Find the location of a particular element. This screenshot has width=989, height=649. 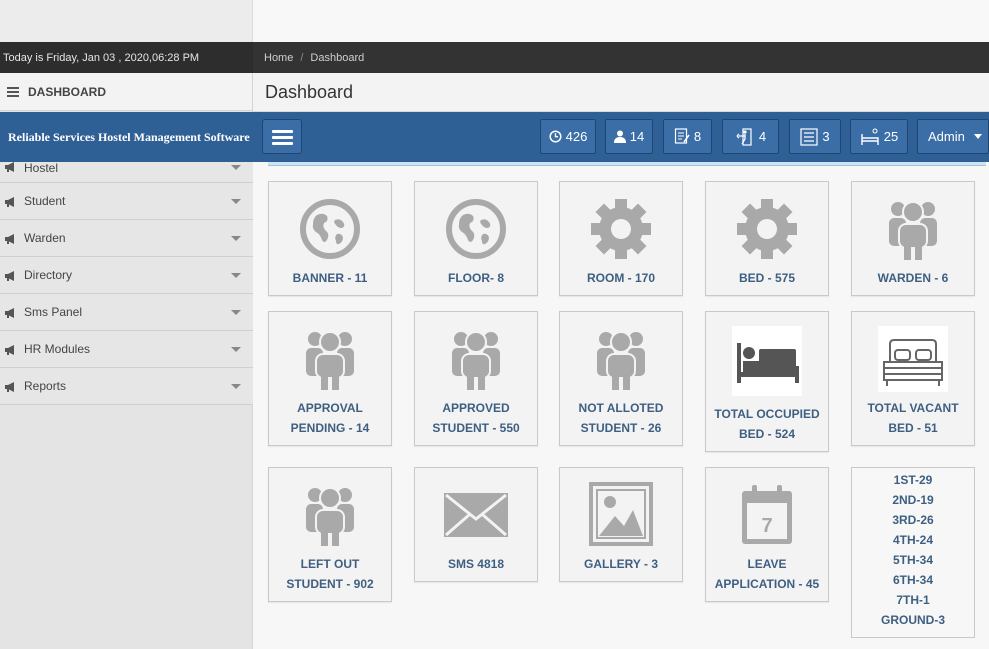

sidebar-item-label: Hostel is located at coordinates (41, 168).